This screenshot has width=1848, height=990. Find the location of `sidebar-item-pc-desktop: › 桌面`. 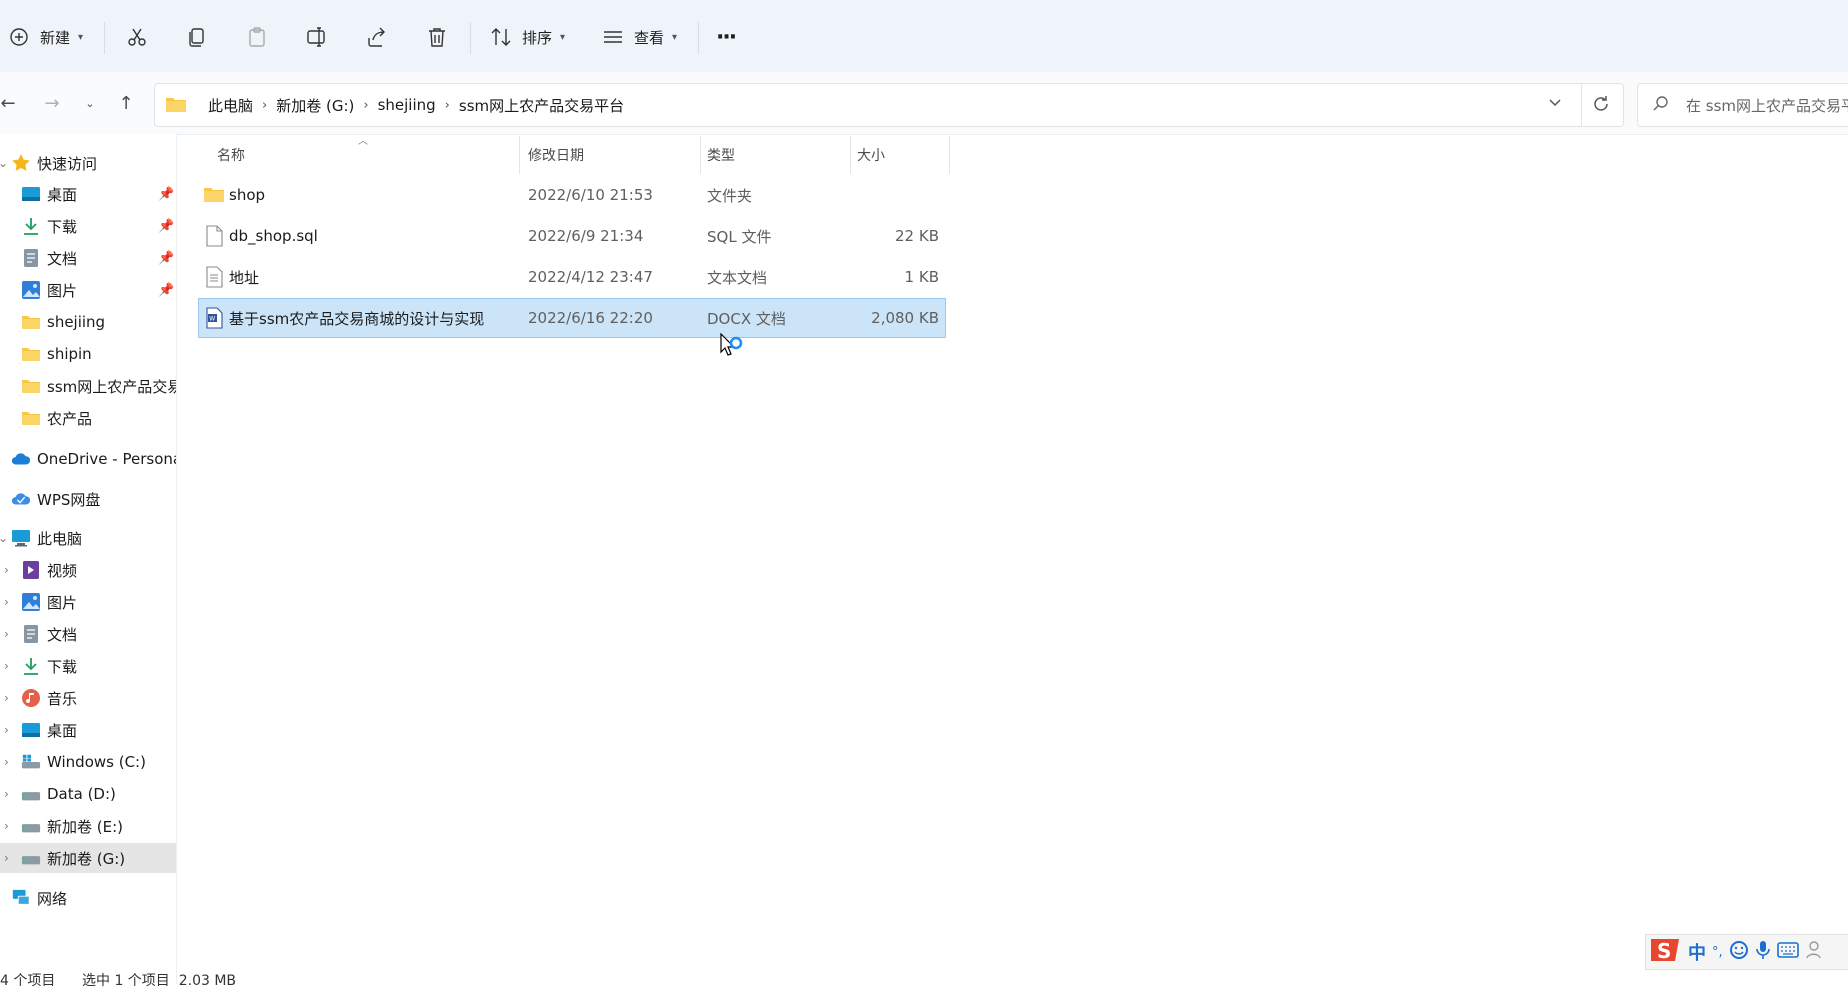

sidebar-item-pc-desktop: › 桌面 is located at coordinates (88, 730).